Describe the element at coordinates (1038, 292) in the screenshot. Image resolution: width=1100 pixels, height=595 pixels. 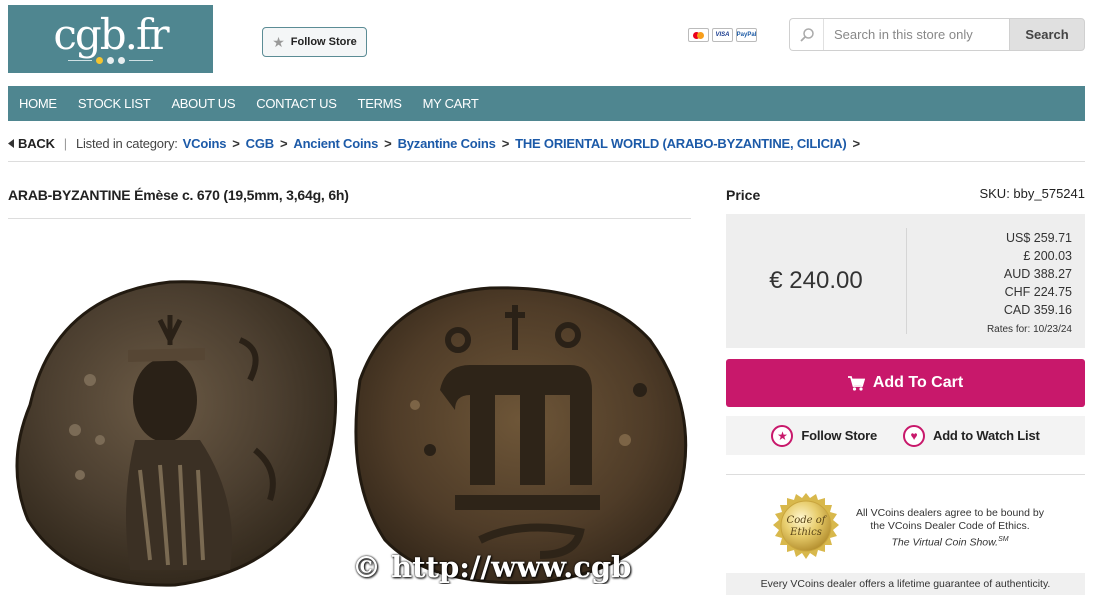
I see `conversion-chf: CHF 224.75` at that location.